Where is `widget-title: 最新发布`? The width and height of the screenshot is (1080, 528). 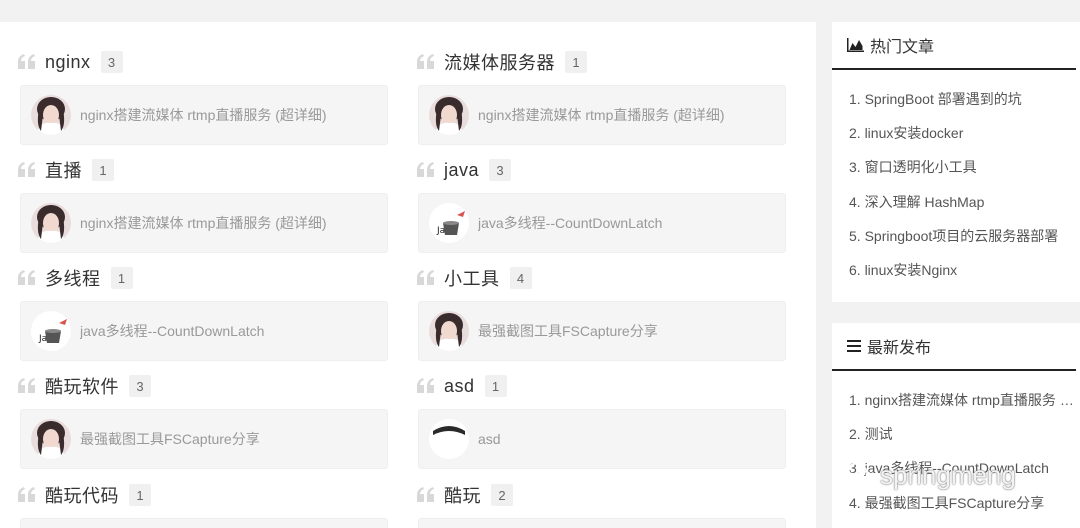
widget-title: 最新发布 is located at coordinates (899, 348).